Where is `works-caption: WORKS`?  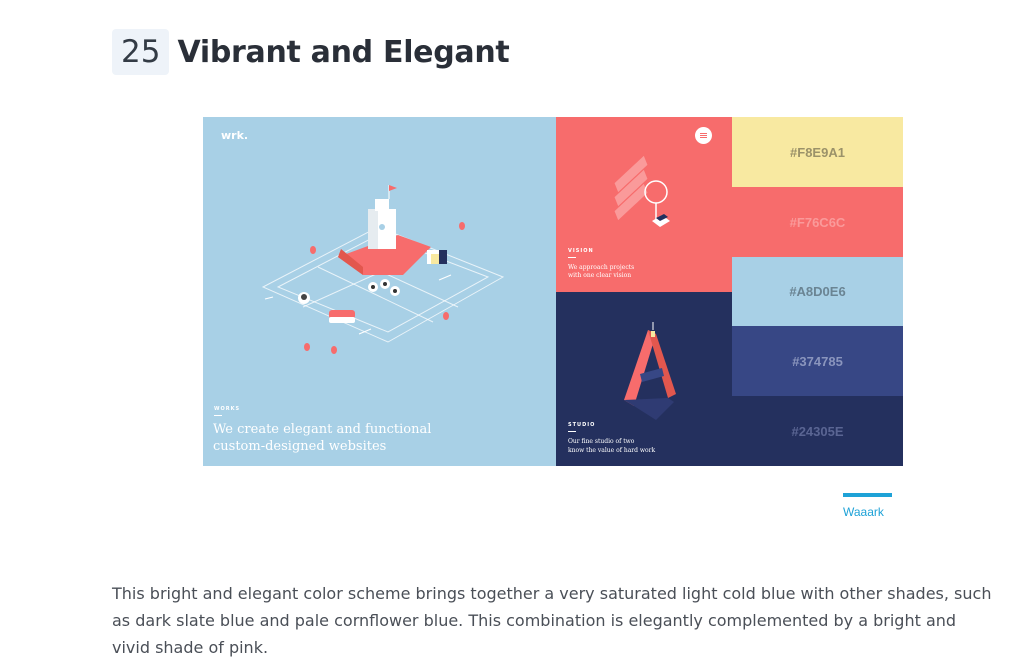 works-caption: WORKS is located at coordinates (227, 409).